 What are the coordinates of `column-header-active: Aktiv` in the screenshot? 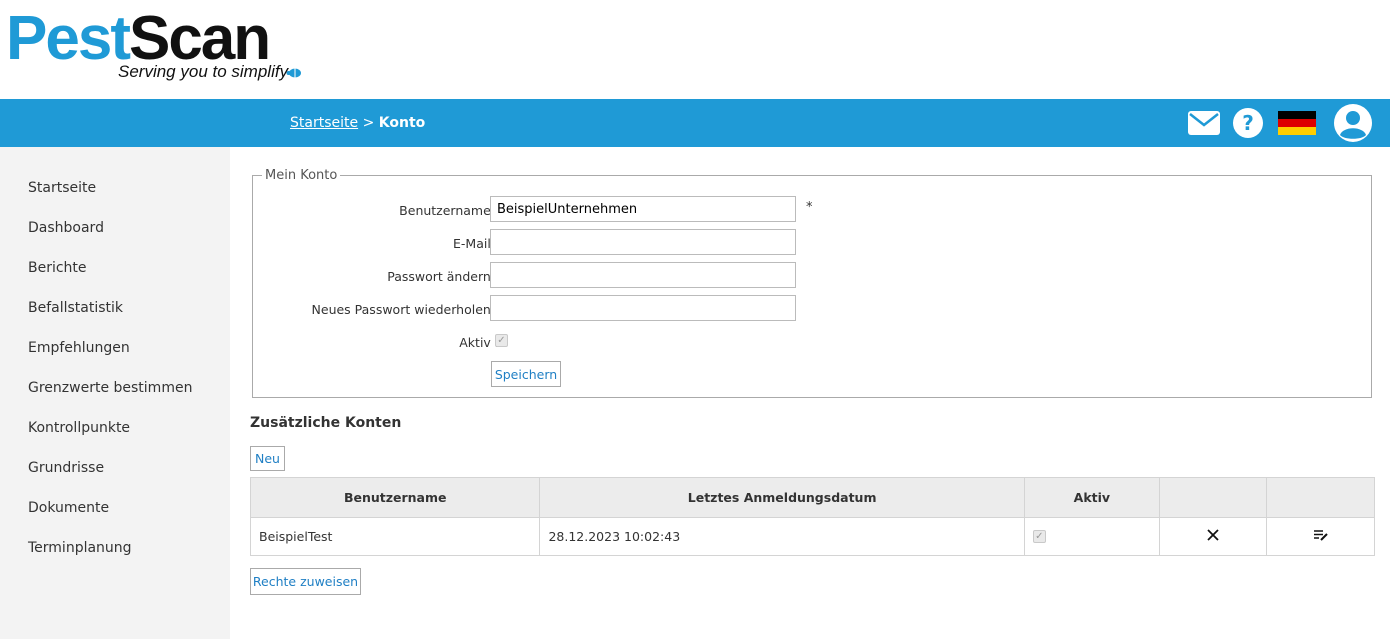 It's located at (1091, 497).